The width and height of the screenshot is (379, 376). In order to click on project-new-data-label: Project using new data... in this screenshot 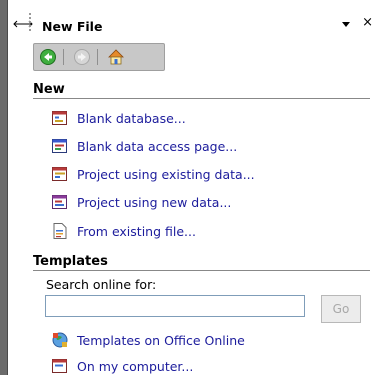, I will do `click(154, 202)`.